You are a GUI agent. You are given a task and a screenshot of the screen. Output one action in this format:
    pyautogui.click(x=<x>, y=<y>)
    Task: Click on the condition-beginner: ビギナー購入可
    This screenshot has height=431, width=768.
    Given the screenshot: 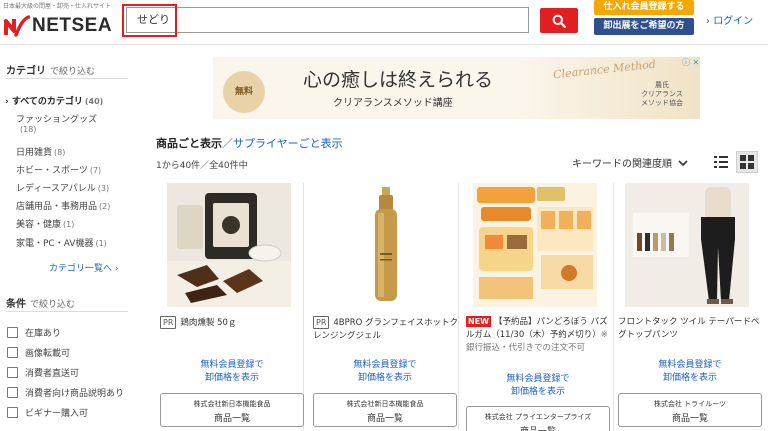 What is the action you would take?
    pyautogui.click(x=47, y=412)
    